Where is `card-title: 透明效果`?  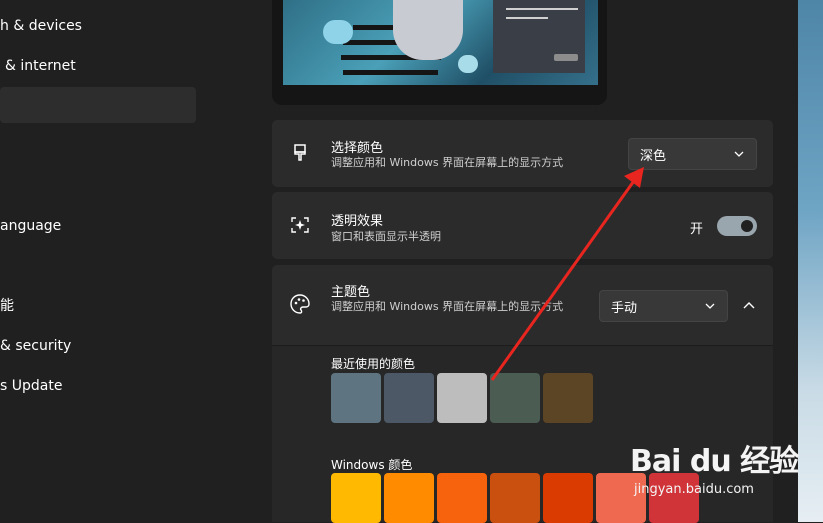
card-title: 透明效果 is located at coordinates (357, 221).